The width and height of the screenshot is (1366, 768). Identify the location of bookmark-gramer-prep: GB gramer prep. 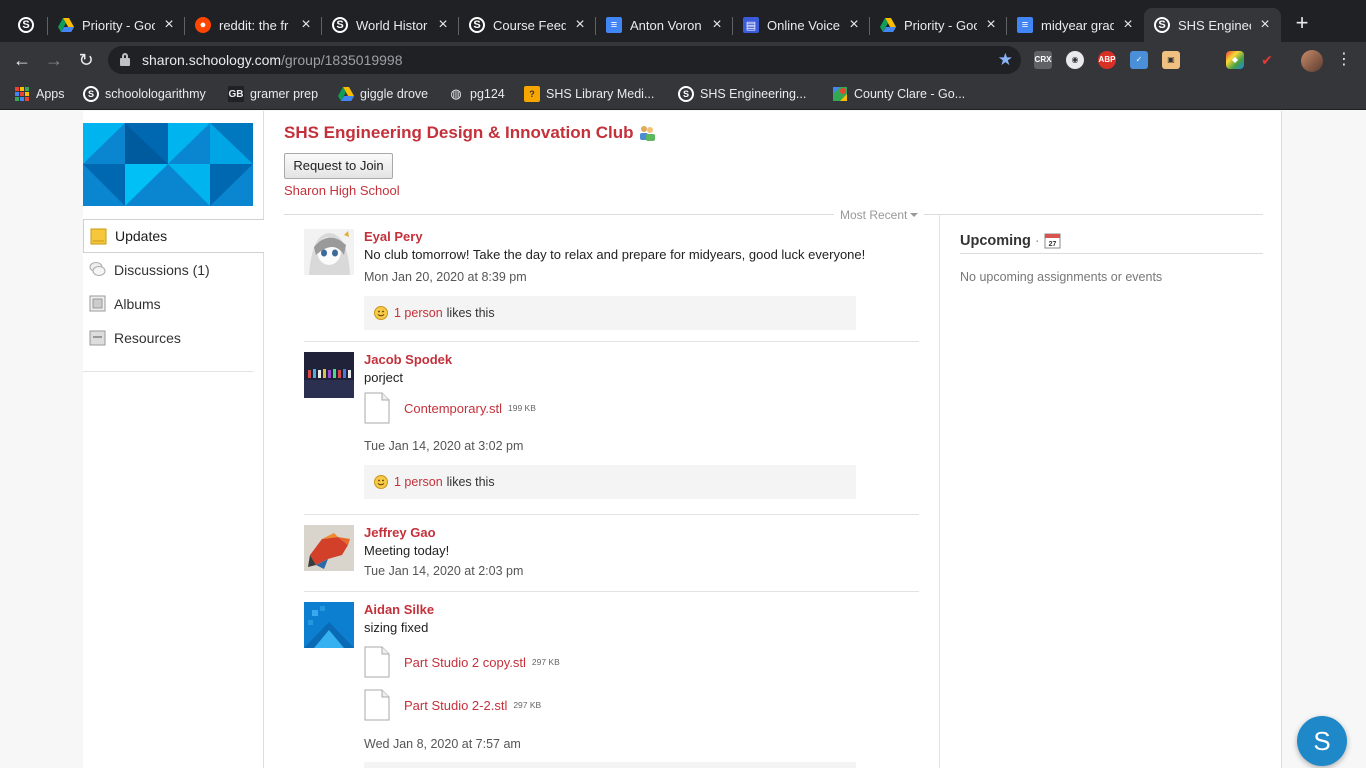
(273, 94).